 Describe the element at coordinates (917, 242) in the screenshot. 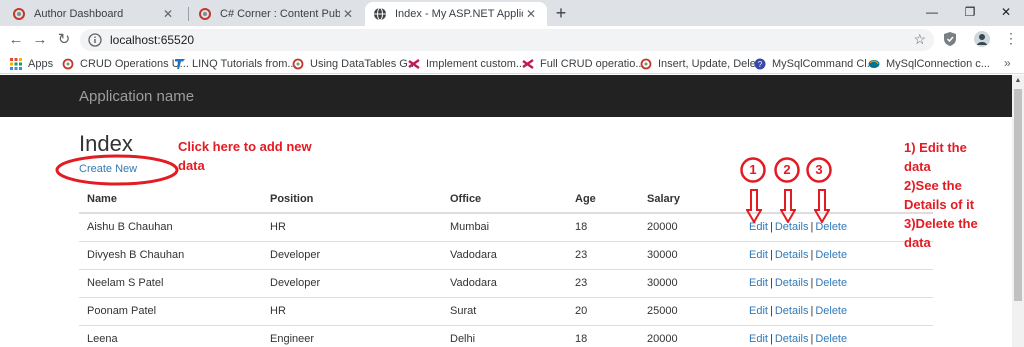

I see `legend-line: data` at that location.